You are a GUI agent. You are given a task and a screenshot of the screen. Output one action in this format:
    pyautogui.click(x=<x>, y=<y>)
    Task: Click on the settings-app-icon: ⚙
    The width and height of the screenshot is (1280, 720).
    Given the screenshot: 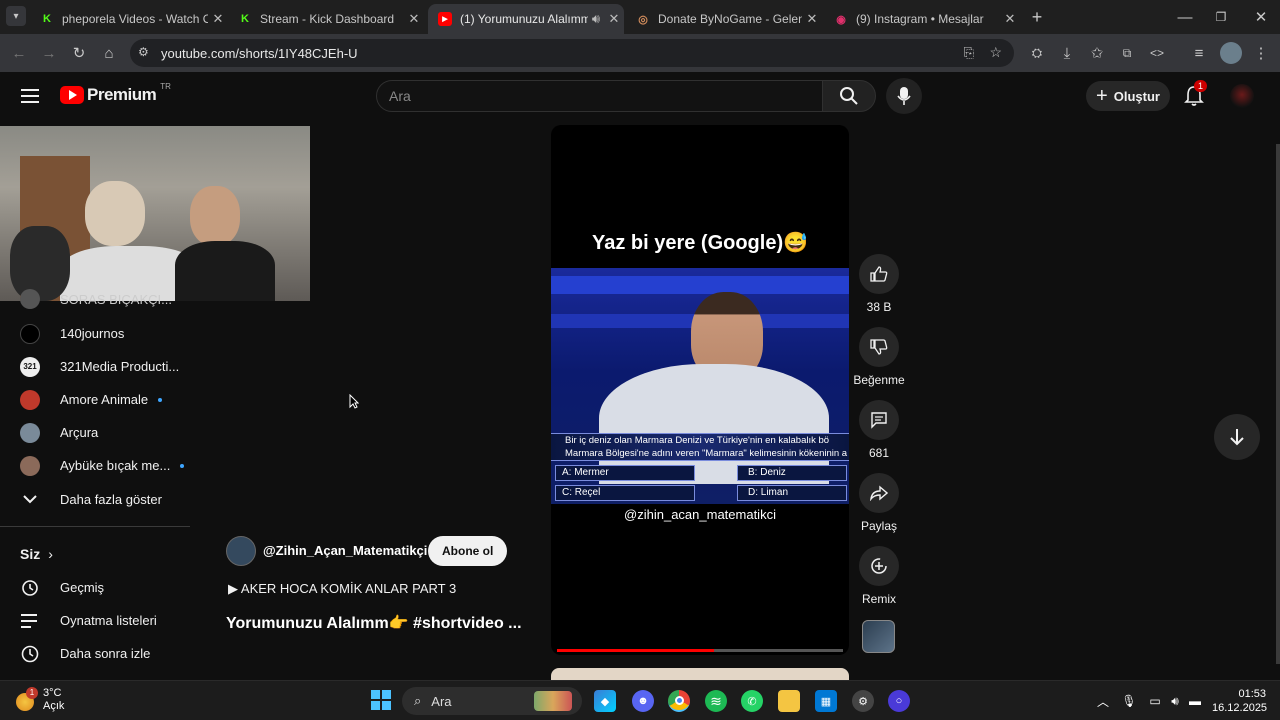 What is the action you would take?
    pyautogui.click(x=863, y=701)
    